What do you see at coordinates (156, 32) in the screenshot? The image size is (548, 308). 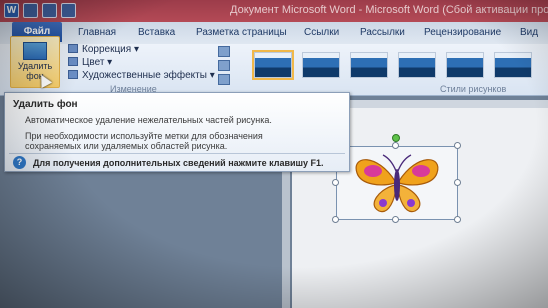 I see `tab-insert: Вставка` at bounding box center [156, 32].